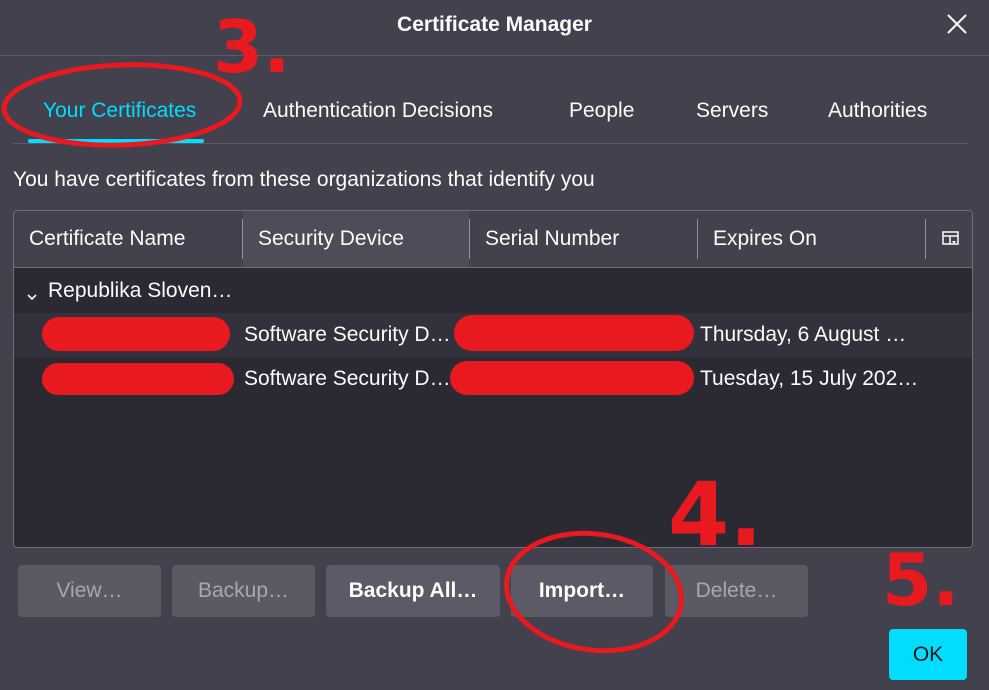 This screenshot has width=989, height=690. Describe the element at coordinates (920, 580) in the screenshot. I see `annotation-step-5: 5.` at that location.